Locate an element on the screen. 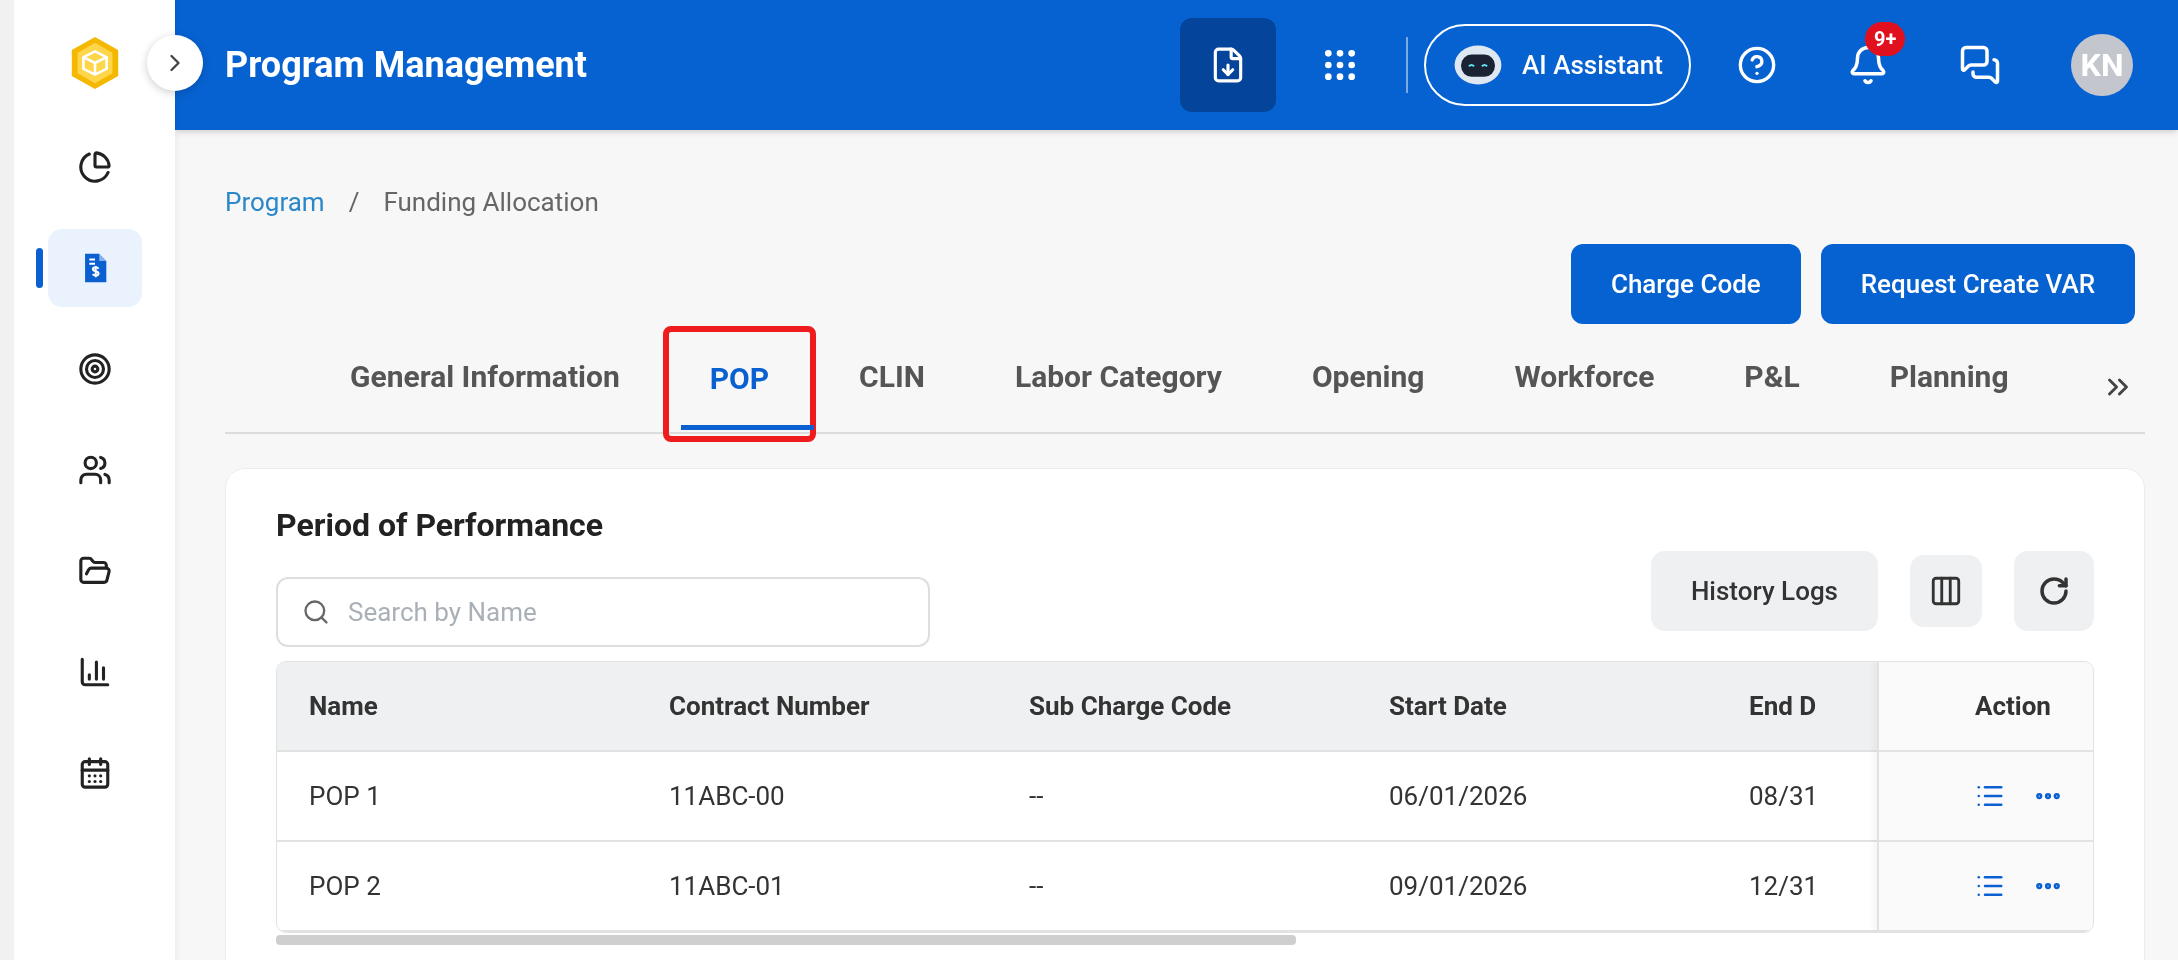 This screenshot has width=2178, height=960. column-header: Sub Charge Code is located at coordinates (1130, 705).